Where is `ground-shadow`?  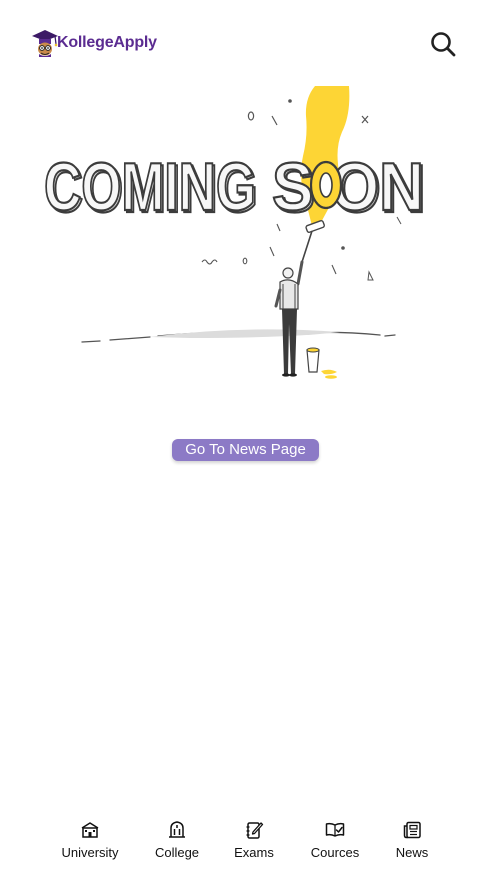 ground-shadow is located at coordinates (245, 333).